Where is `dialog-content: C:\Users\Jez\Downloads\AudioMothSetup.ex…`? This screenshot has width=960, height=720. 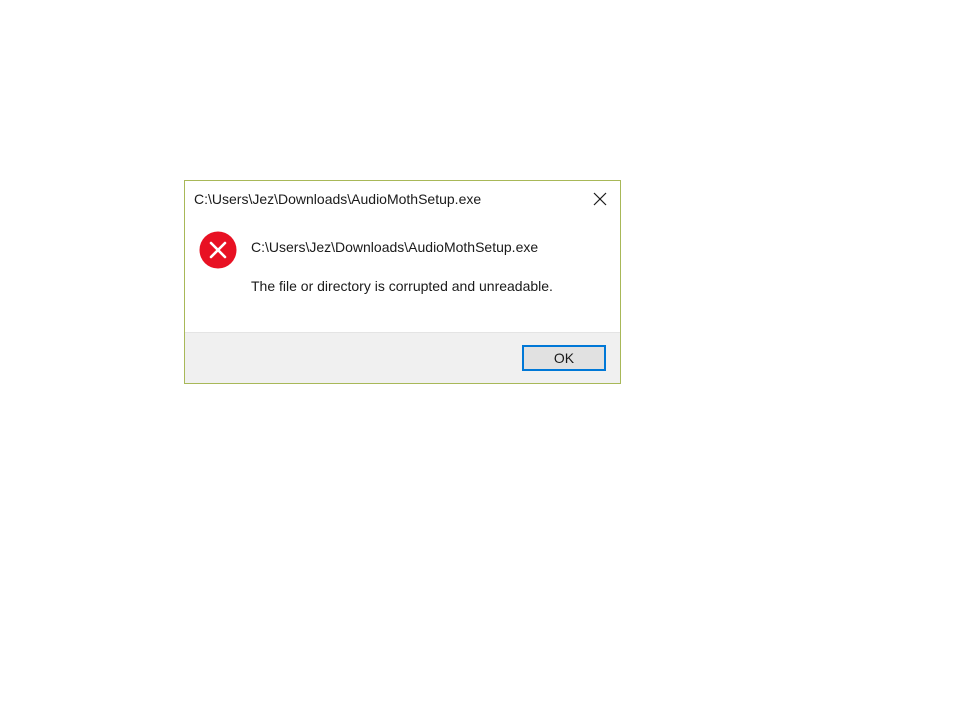 dialog-content: C:\Users\Jez\Downloads\AudioMothSetup.ex… is located at coordinates (402, 275).